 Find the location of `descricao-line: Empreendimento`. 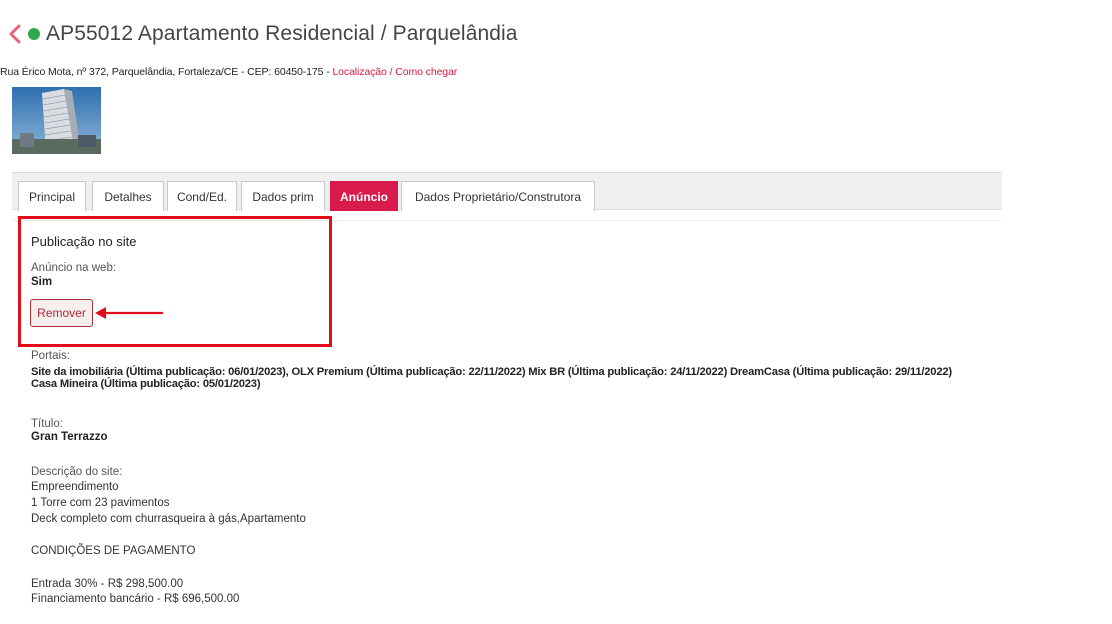

descricao-line: Empreendimento is located at coordinates (75, 487).